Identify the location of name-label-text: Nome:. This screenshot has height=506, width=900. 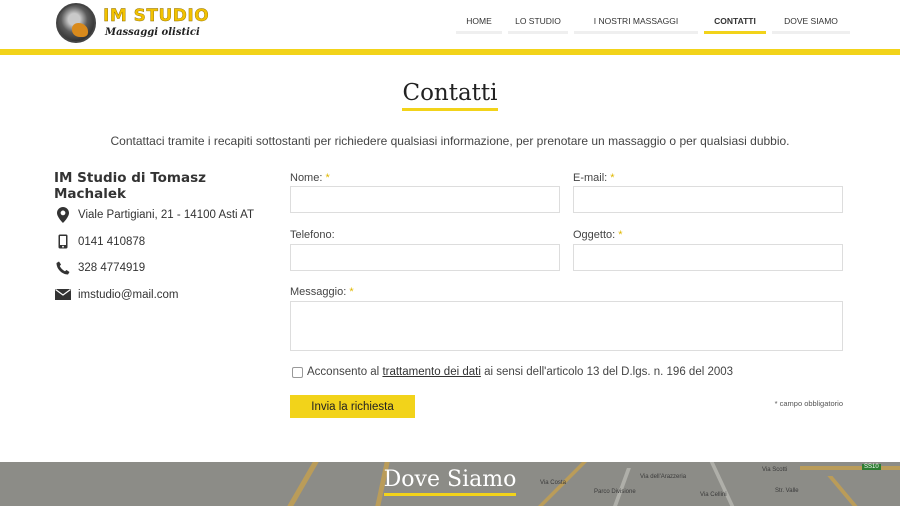
(306, 178).